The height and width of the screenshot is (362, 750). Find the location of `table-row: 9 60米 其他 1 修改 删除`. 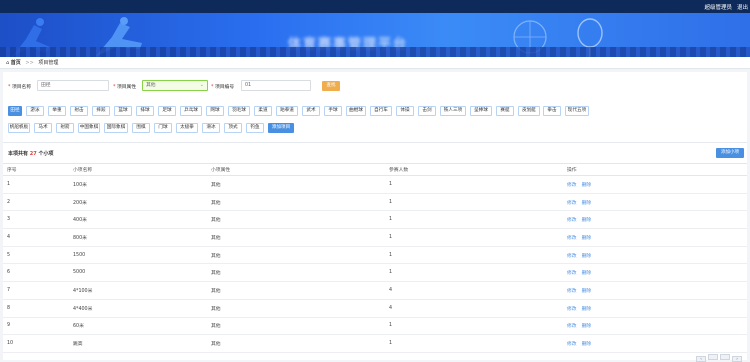

table-row: 9 60米 其他 1 修改 删除 is located at coordinates (375, 326).